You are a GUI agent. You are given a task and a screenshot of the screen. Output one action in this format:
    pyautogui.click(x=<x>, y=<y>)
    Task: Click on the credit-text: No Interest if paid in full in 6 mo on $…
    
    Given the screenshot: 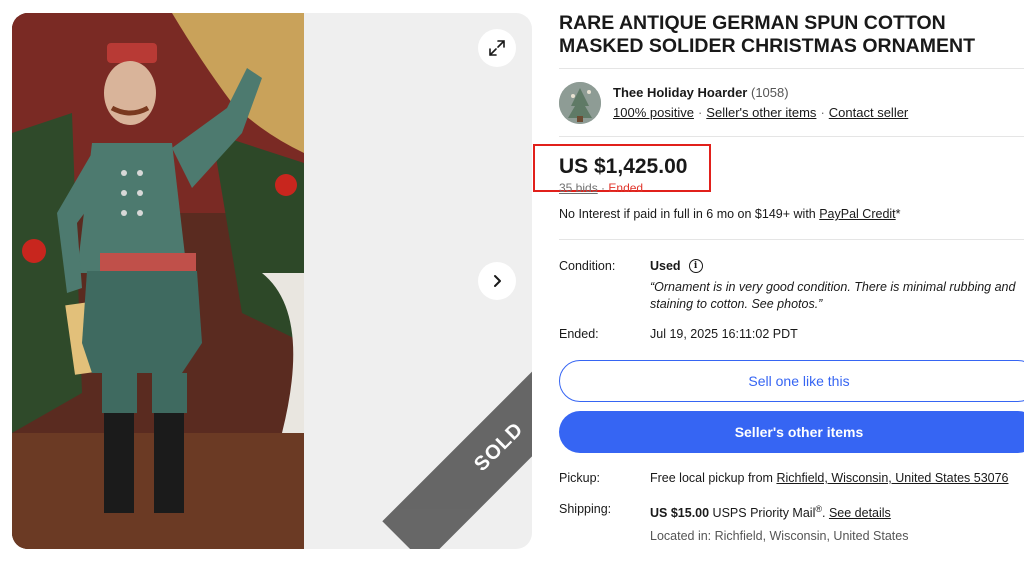 What is the action you would take?
    pyautogui.click(x=689, y=214)
    